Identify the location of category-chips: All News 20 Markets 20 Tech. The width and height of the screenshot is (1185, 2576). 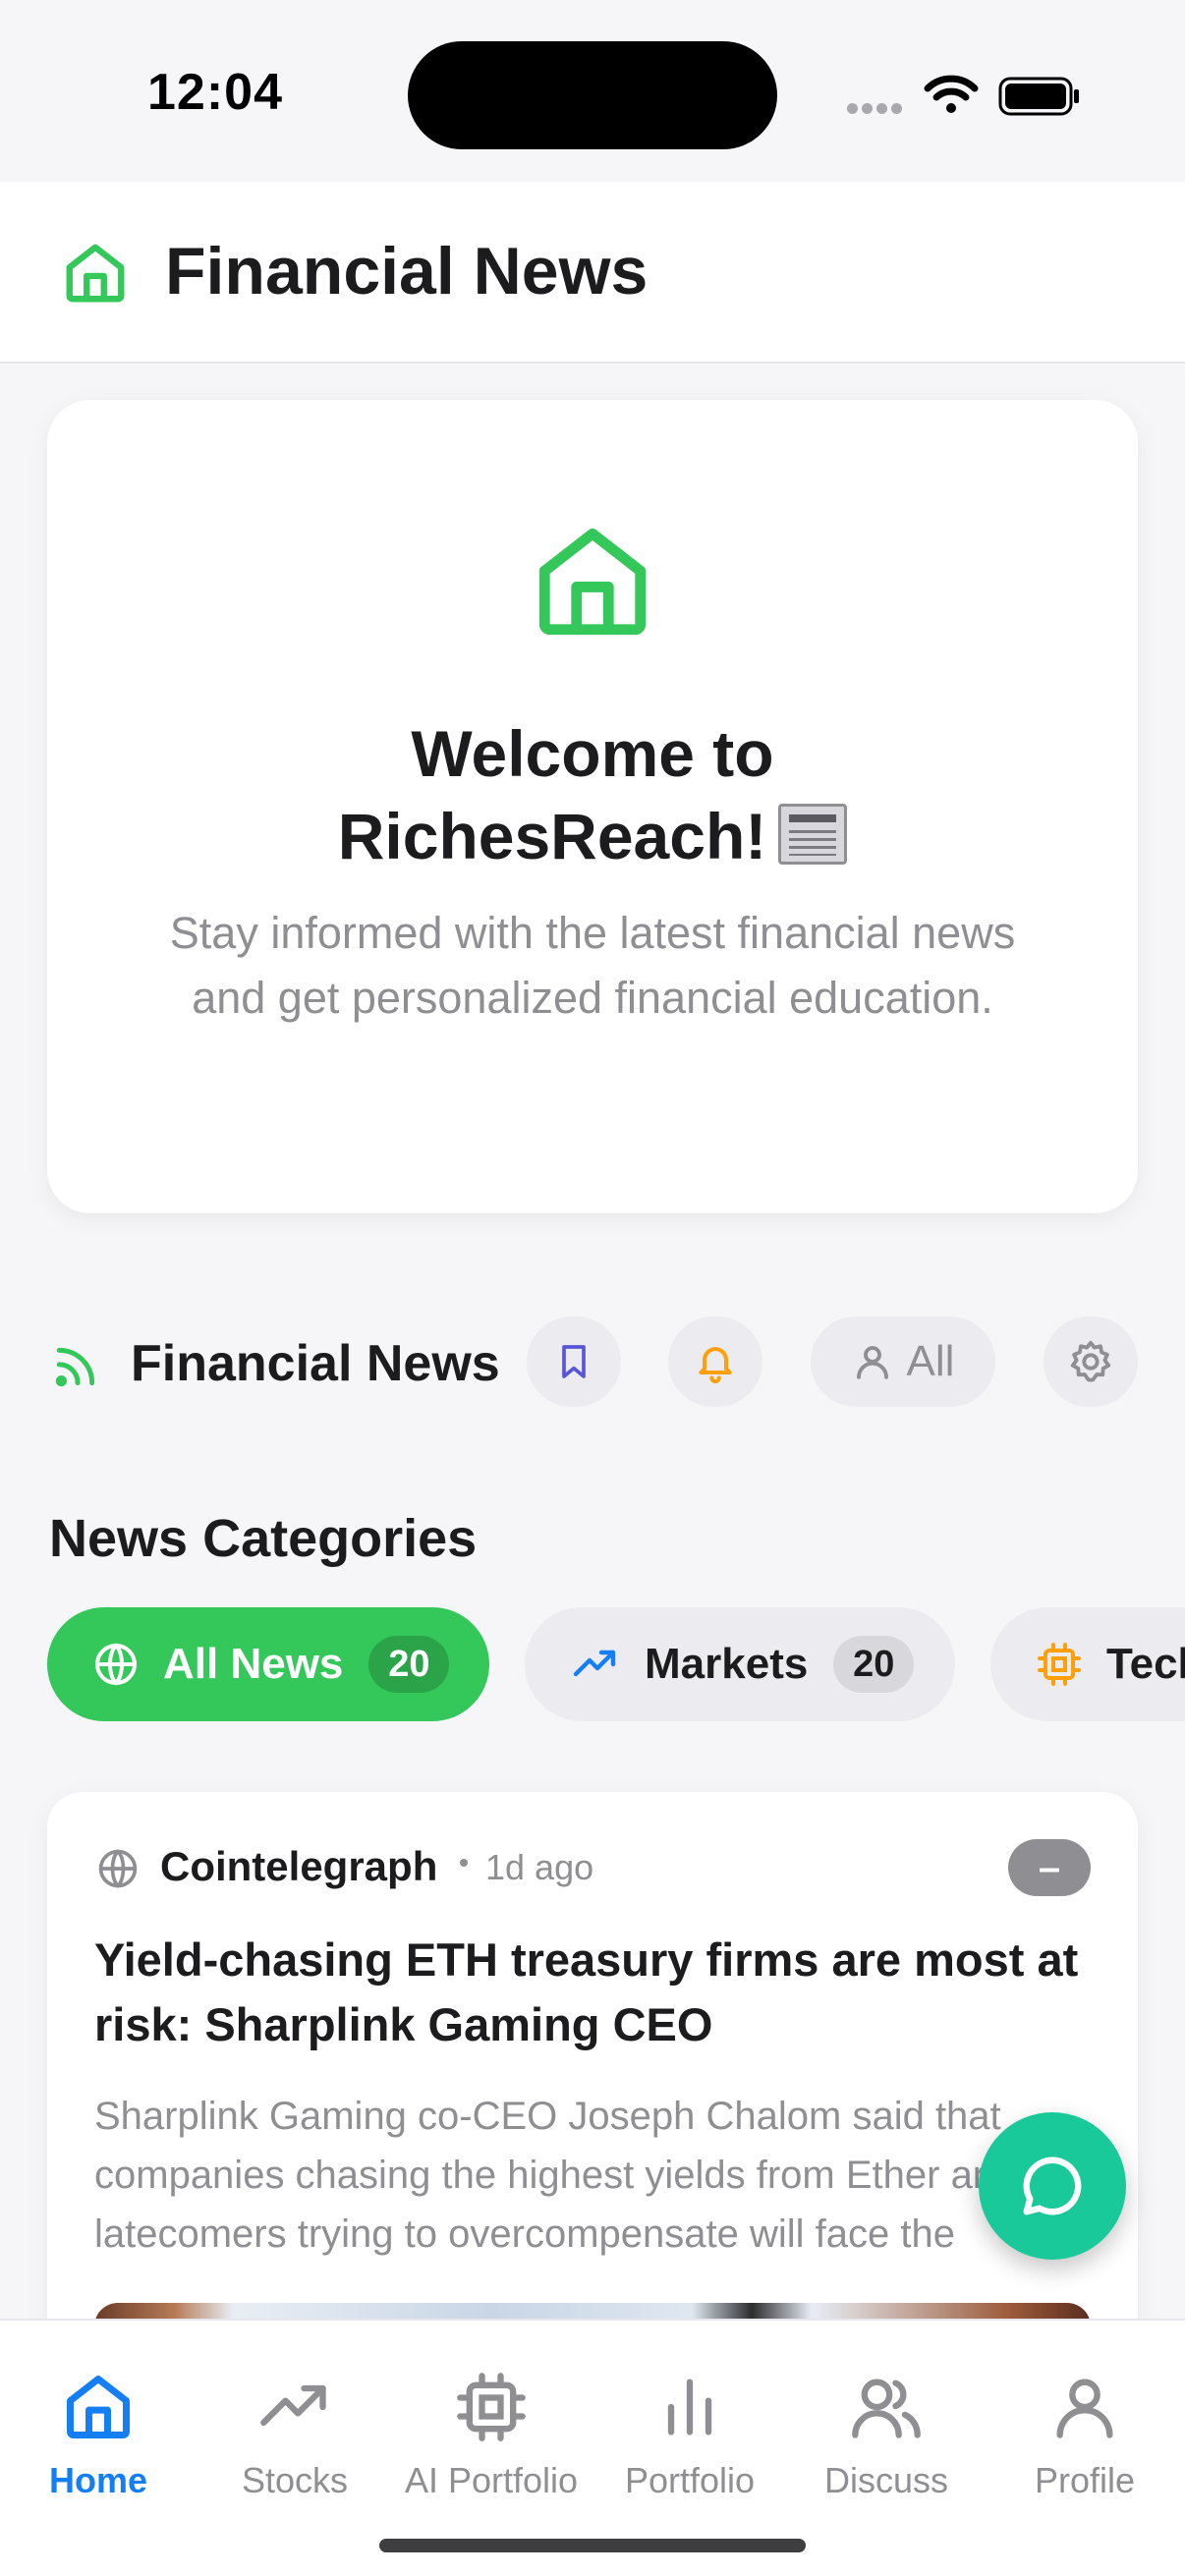
(592, 1664).